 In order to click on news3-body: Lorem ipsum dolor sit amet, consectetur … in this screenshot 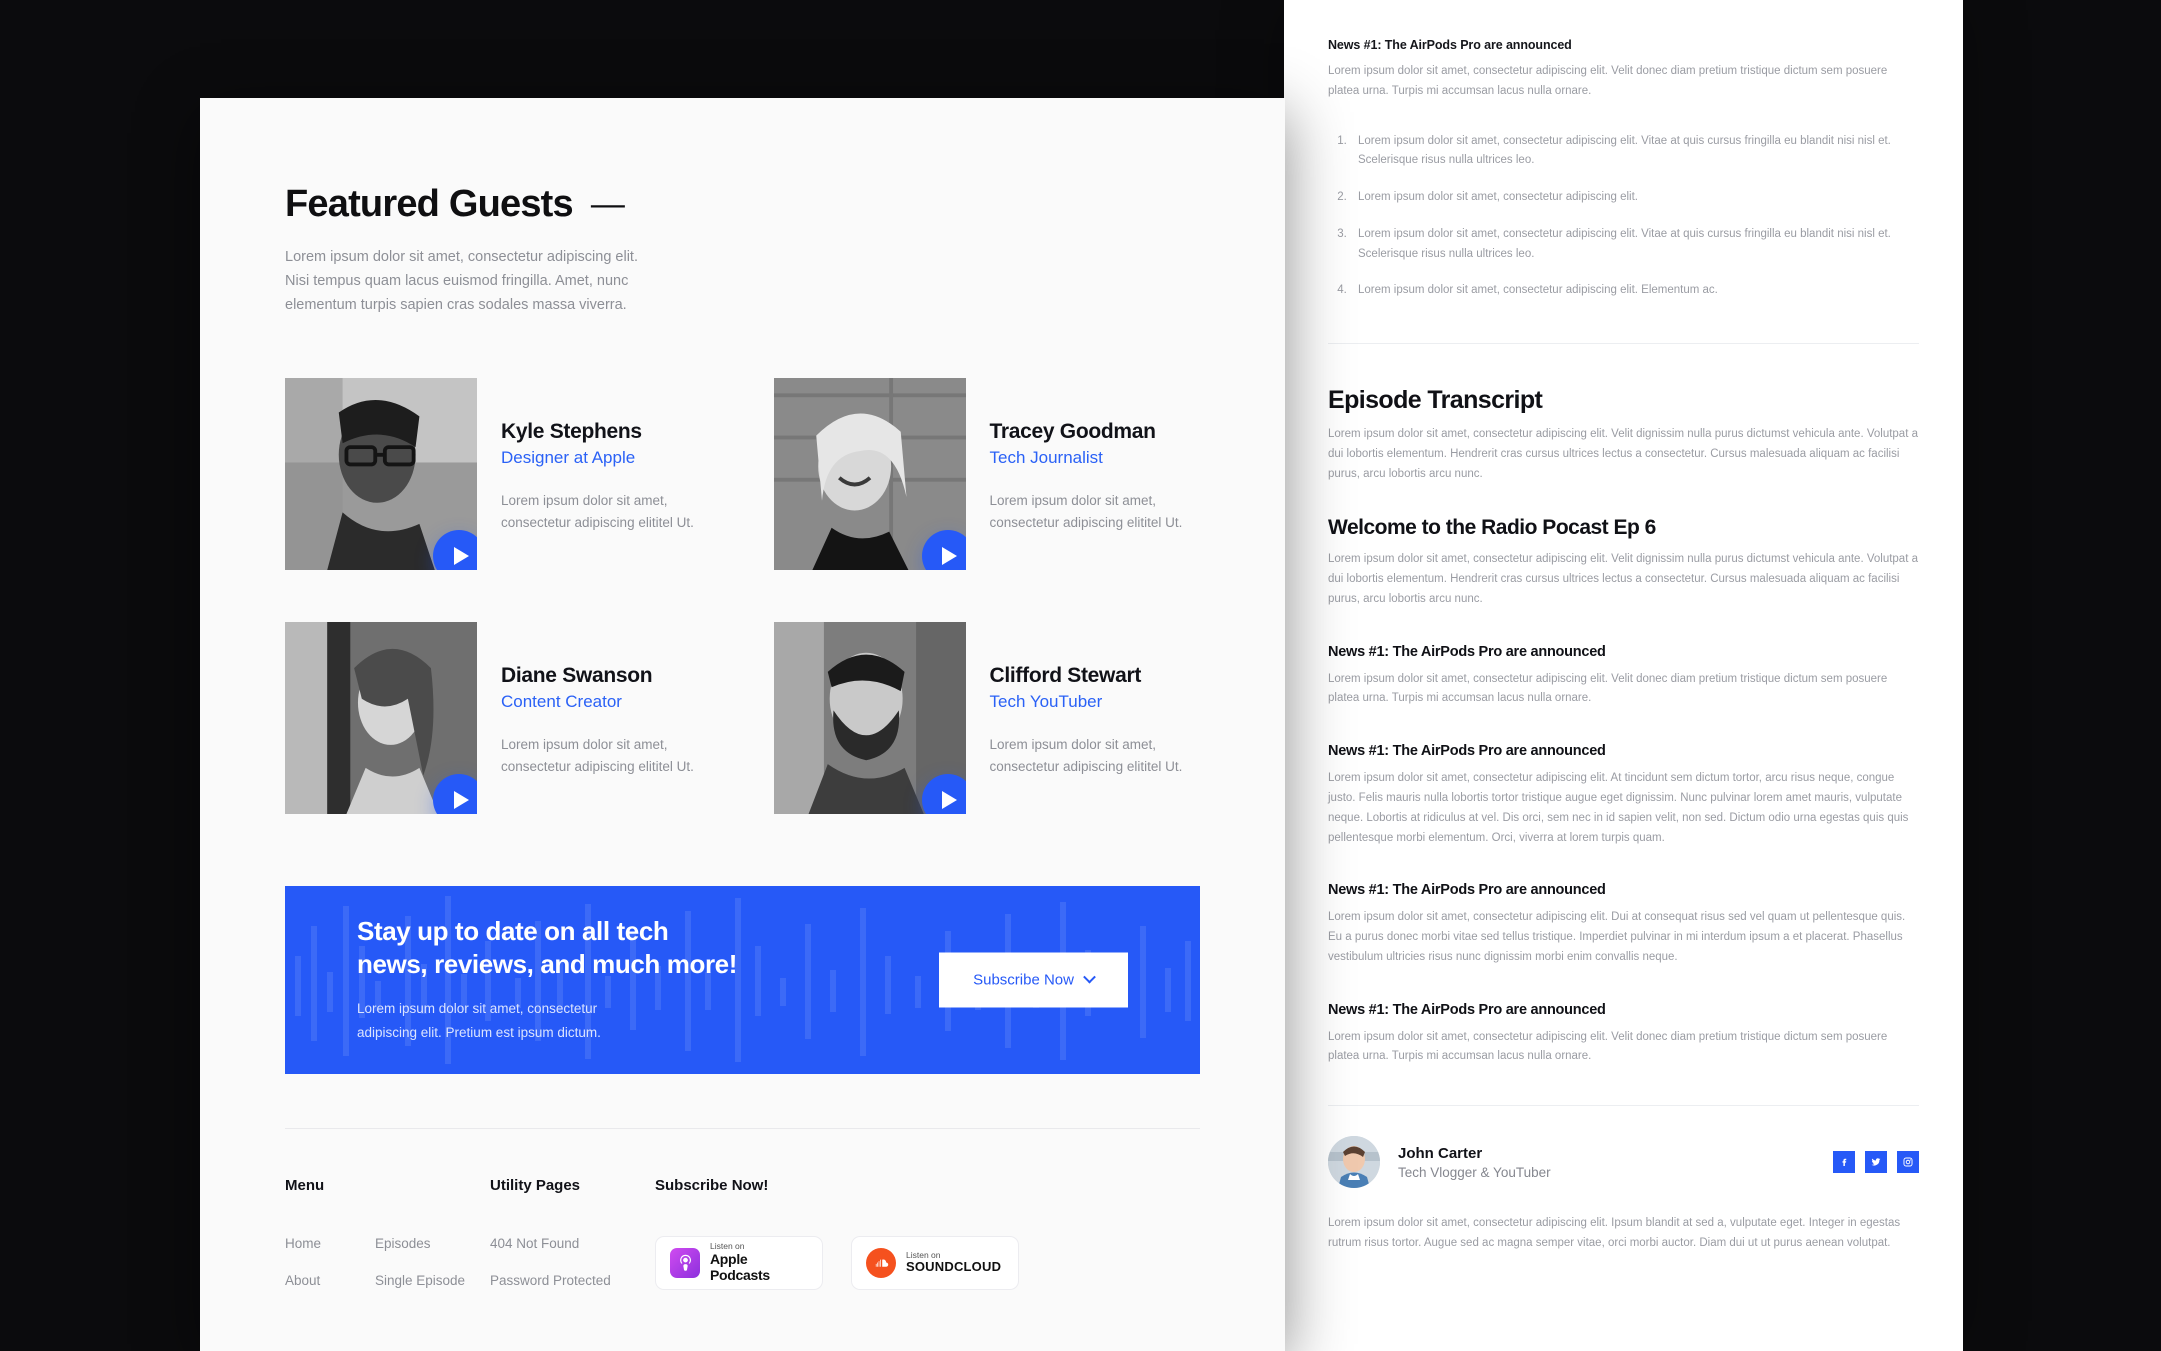, I will do `click(1617, 937)`.